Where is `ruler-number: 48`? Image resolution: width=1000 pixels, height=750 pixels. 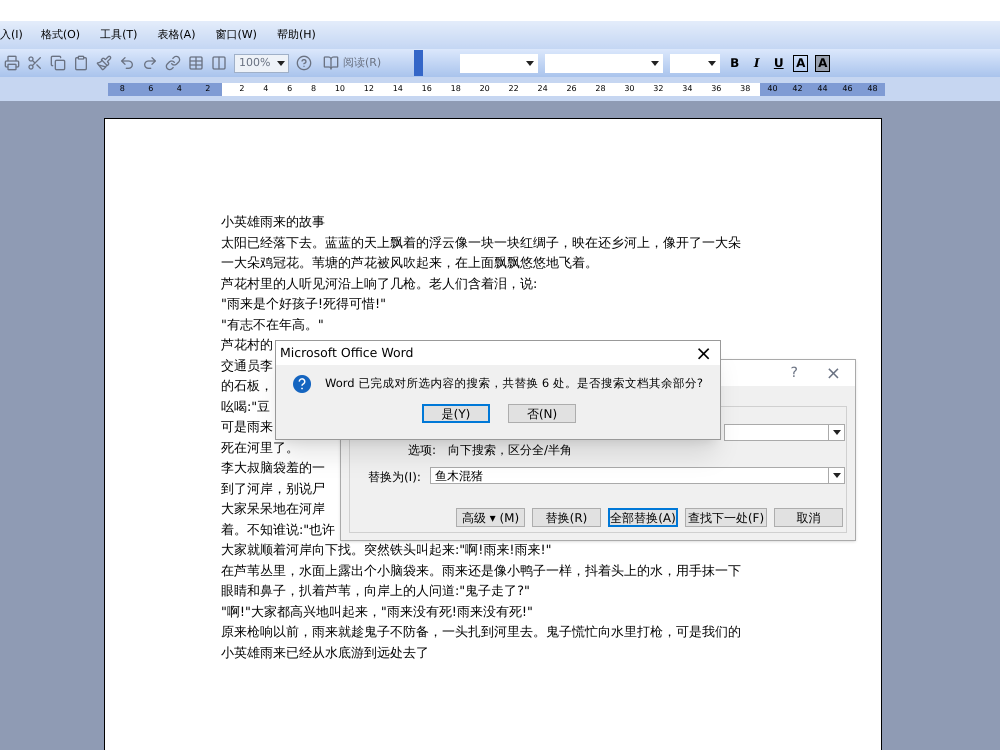
ruler-number: 48 is located at coordinates (872, 89).